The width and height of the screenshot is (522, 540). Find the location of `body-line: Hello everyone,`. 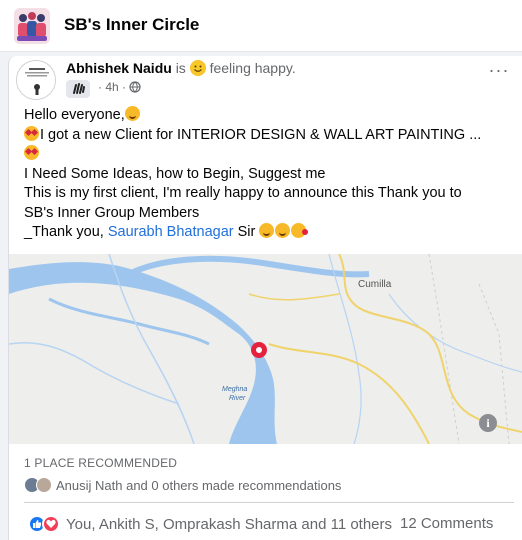

body-line: Hello everyone, is located at coordinates (271, 116).